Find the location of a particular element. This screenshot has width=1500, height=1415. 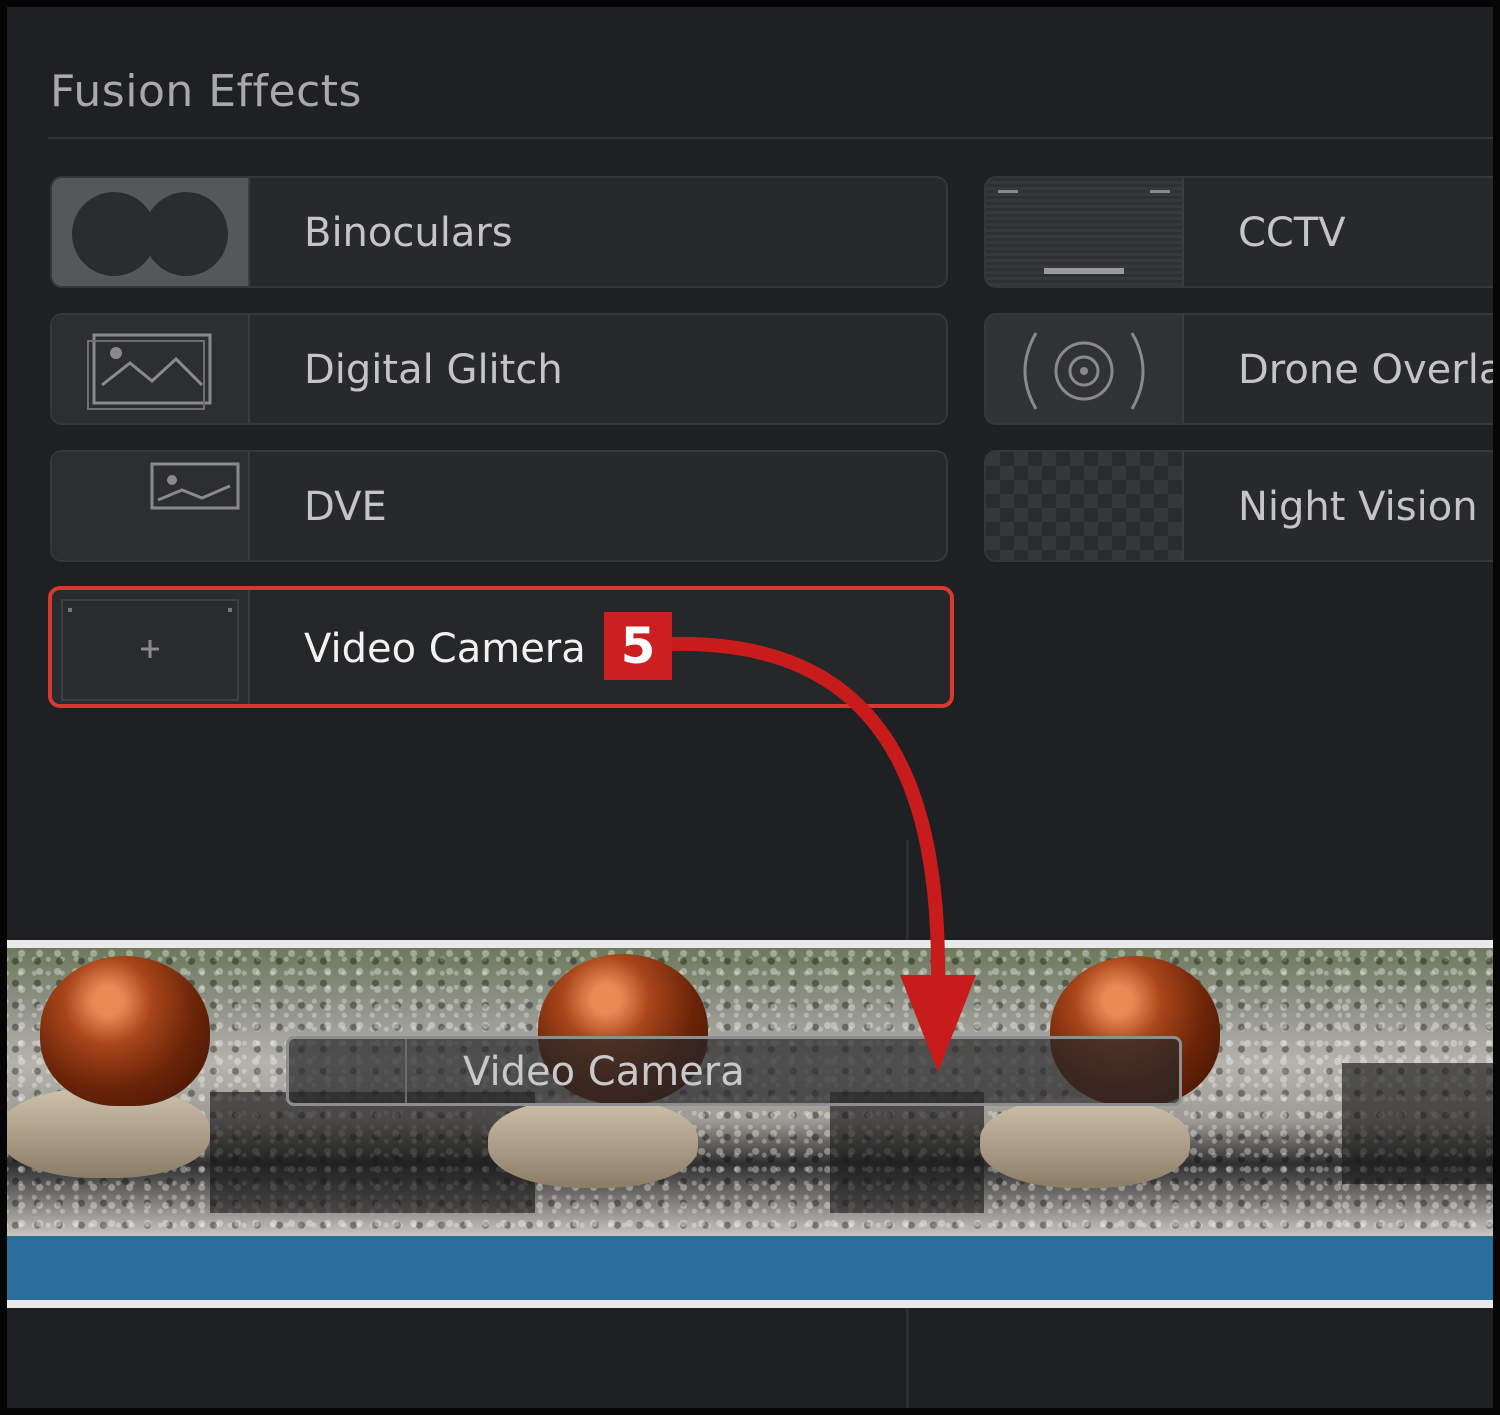

image-frame-icon is located at coordinates (151, 506).